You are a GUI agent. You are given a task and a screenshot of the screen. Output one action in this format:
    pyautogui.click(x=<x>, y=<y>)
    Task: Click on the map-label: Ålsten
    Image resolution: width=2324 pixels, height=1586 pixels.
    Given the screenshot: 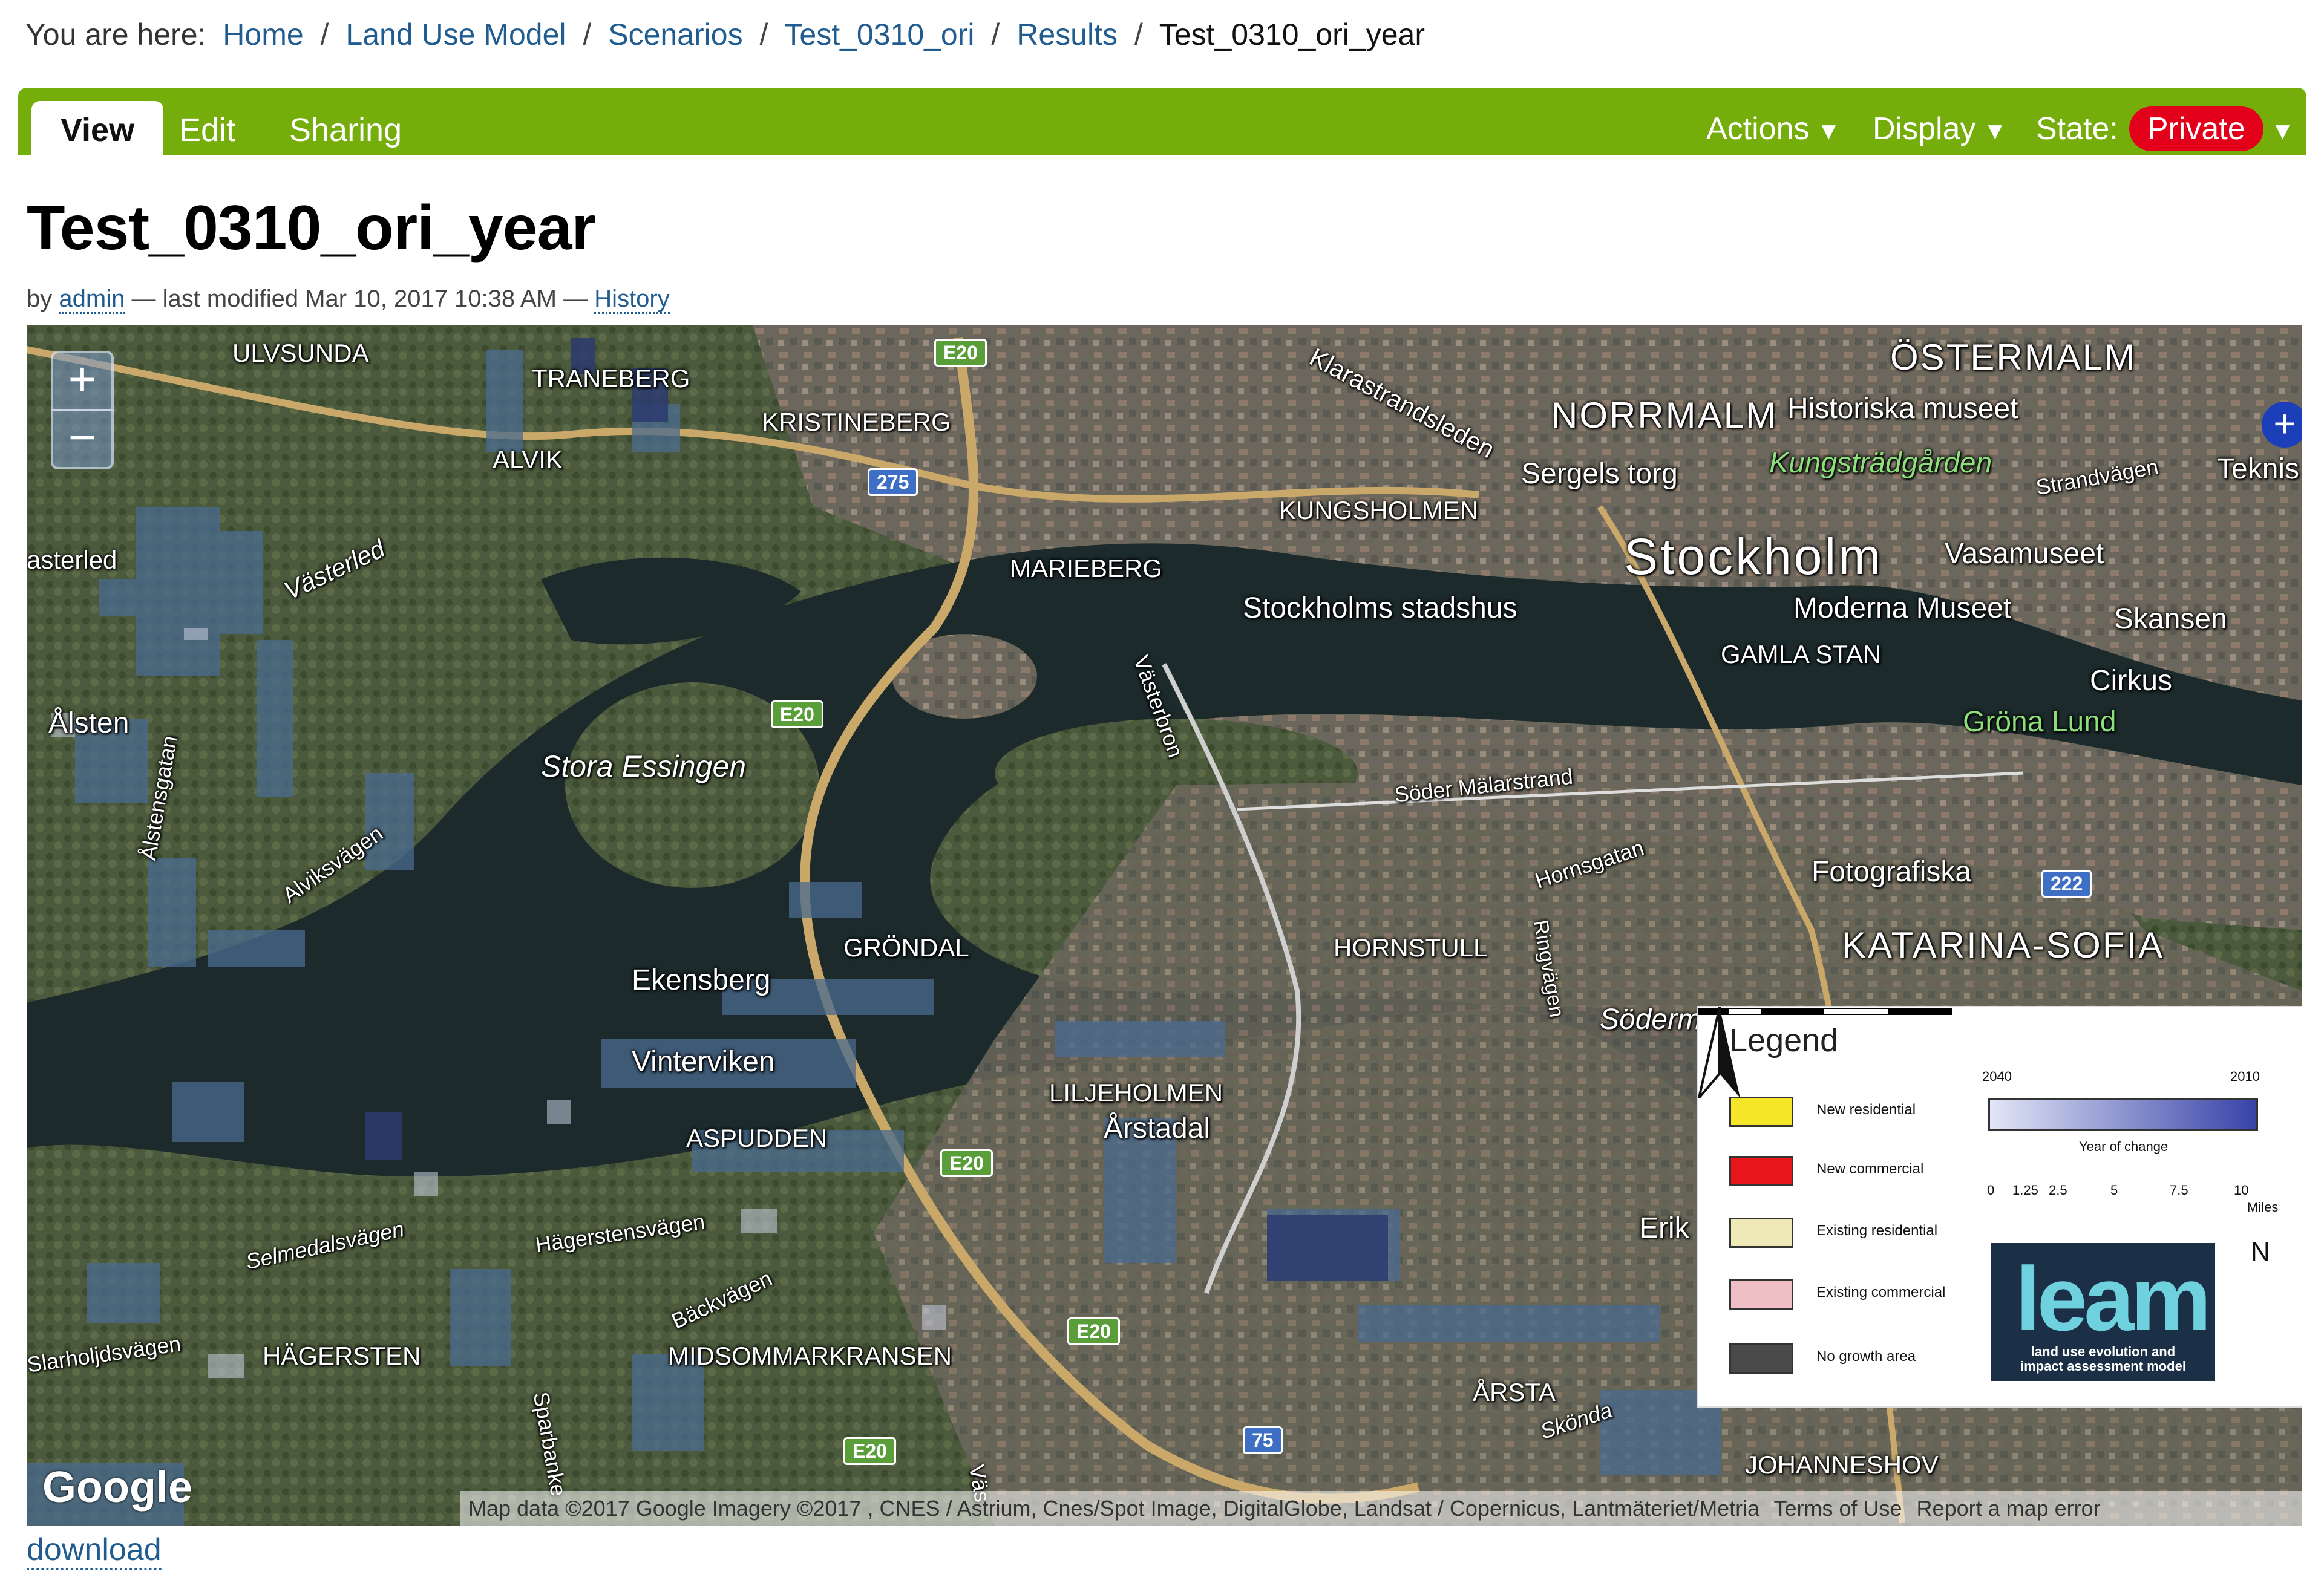 What is the action you would take?
    pyautogui.click(x=88, y=723)
    